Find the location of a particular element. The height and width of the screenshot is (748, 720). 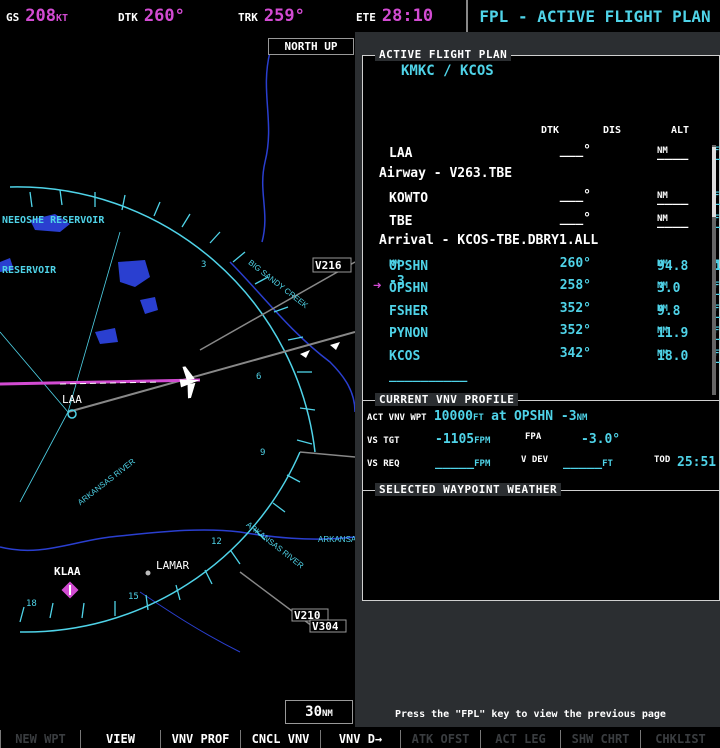

trk-field: TRK 259° is located at coordinates (271, 16).